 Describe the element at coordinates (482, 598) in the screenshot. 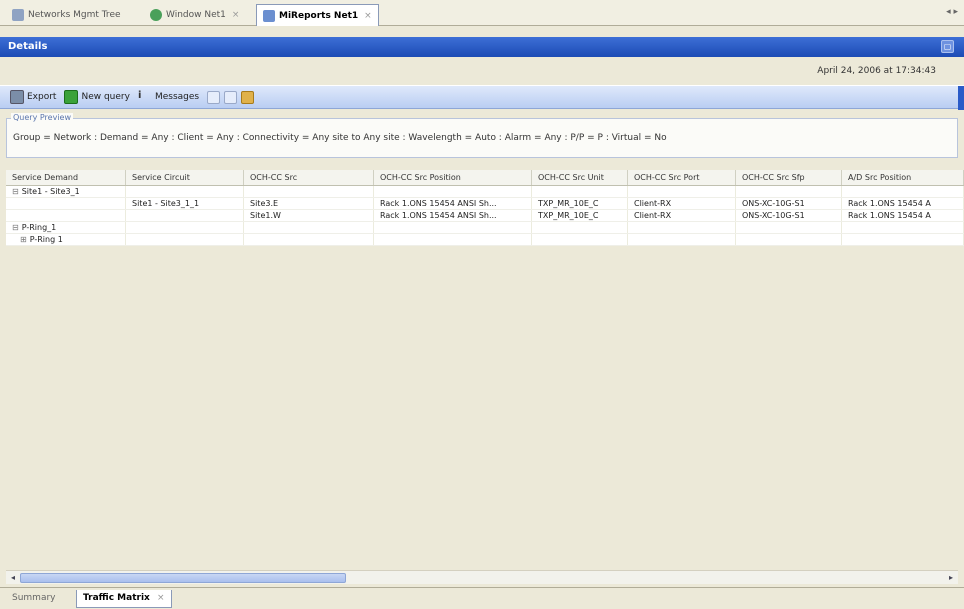

I see `bottom-tab-bar: Summary Traffic Matrix ×` at that location.